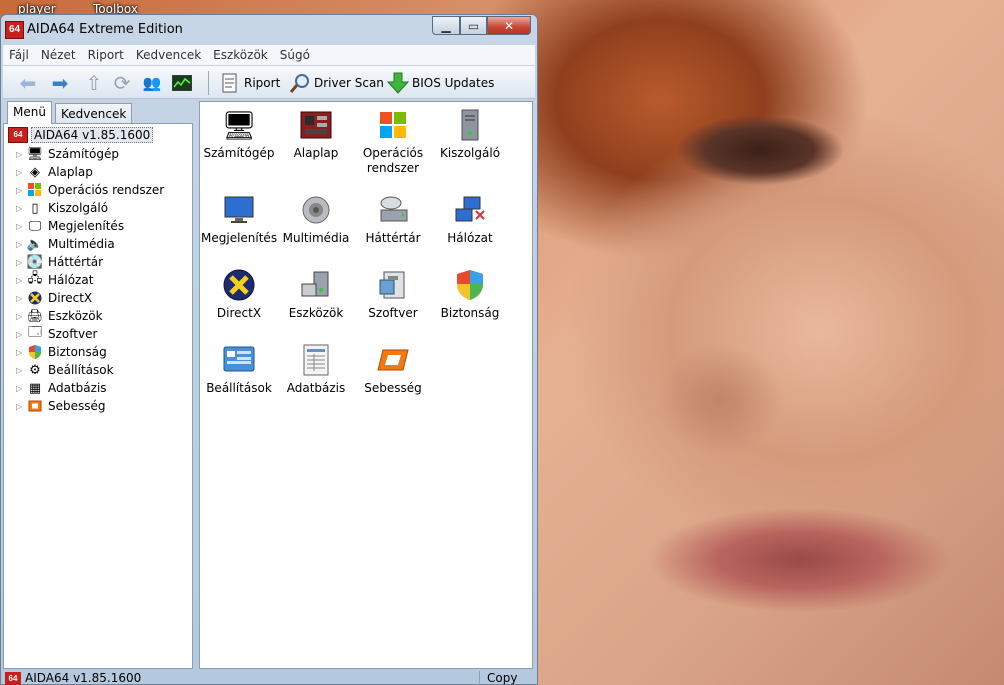 The image size is (1004, 685). Describe the element at coordinates (35, 298) in the screenshot. I see `directx-icon` at that location.